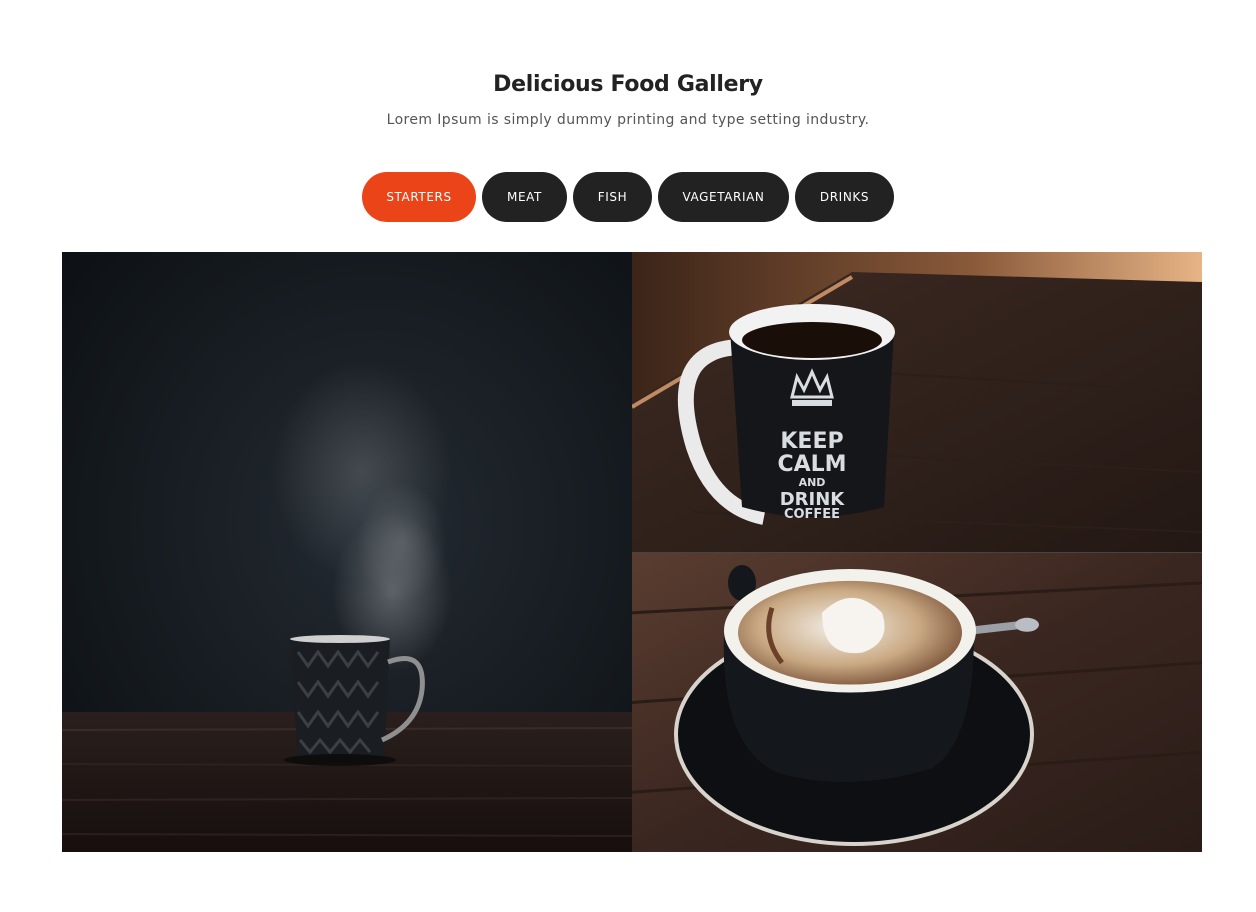  I want to click on filter-drinks-button: DRINKS, so click(844, 197).